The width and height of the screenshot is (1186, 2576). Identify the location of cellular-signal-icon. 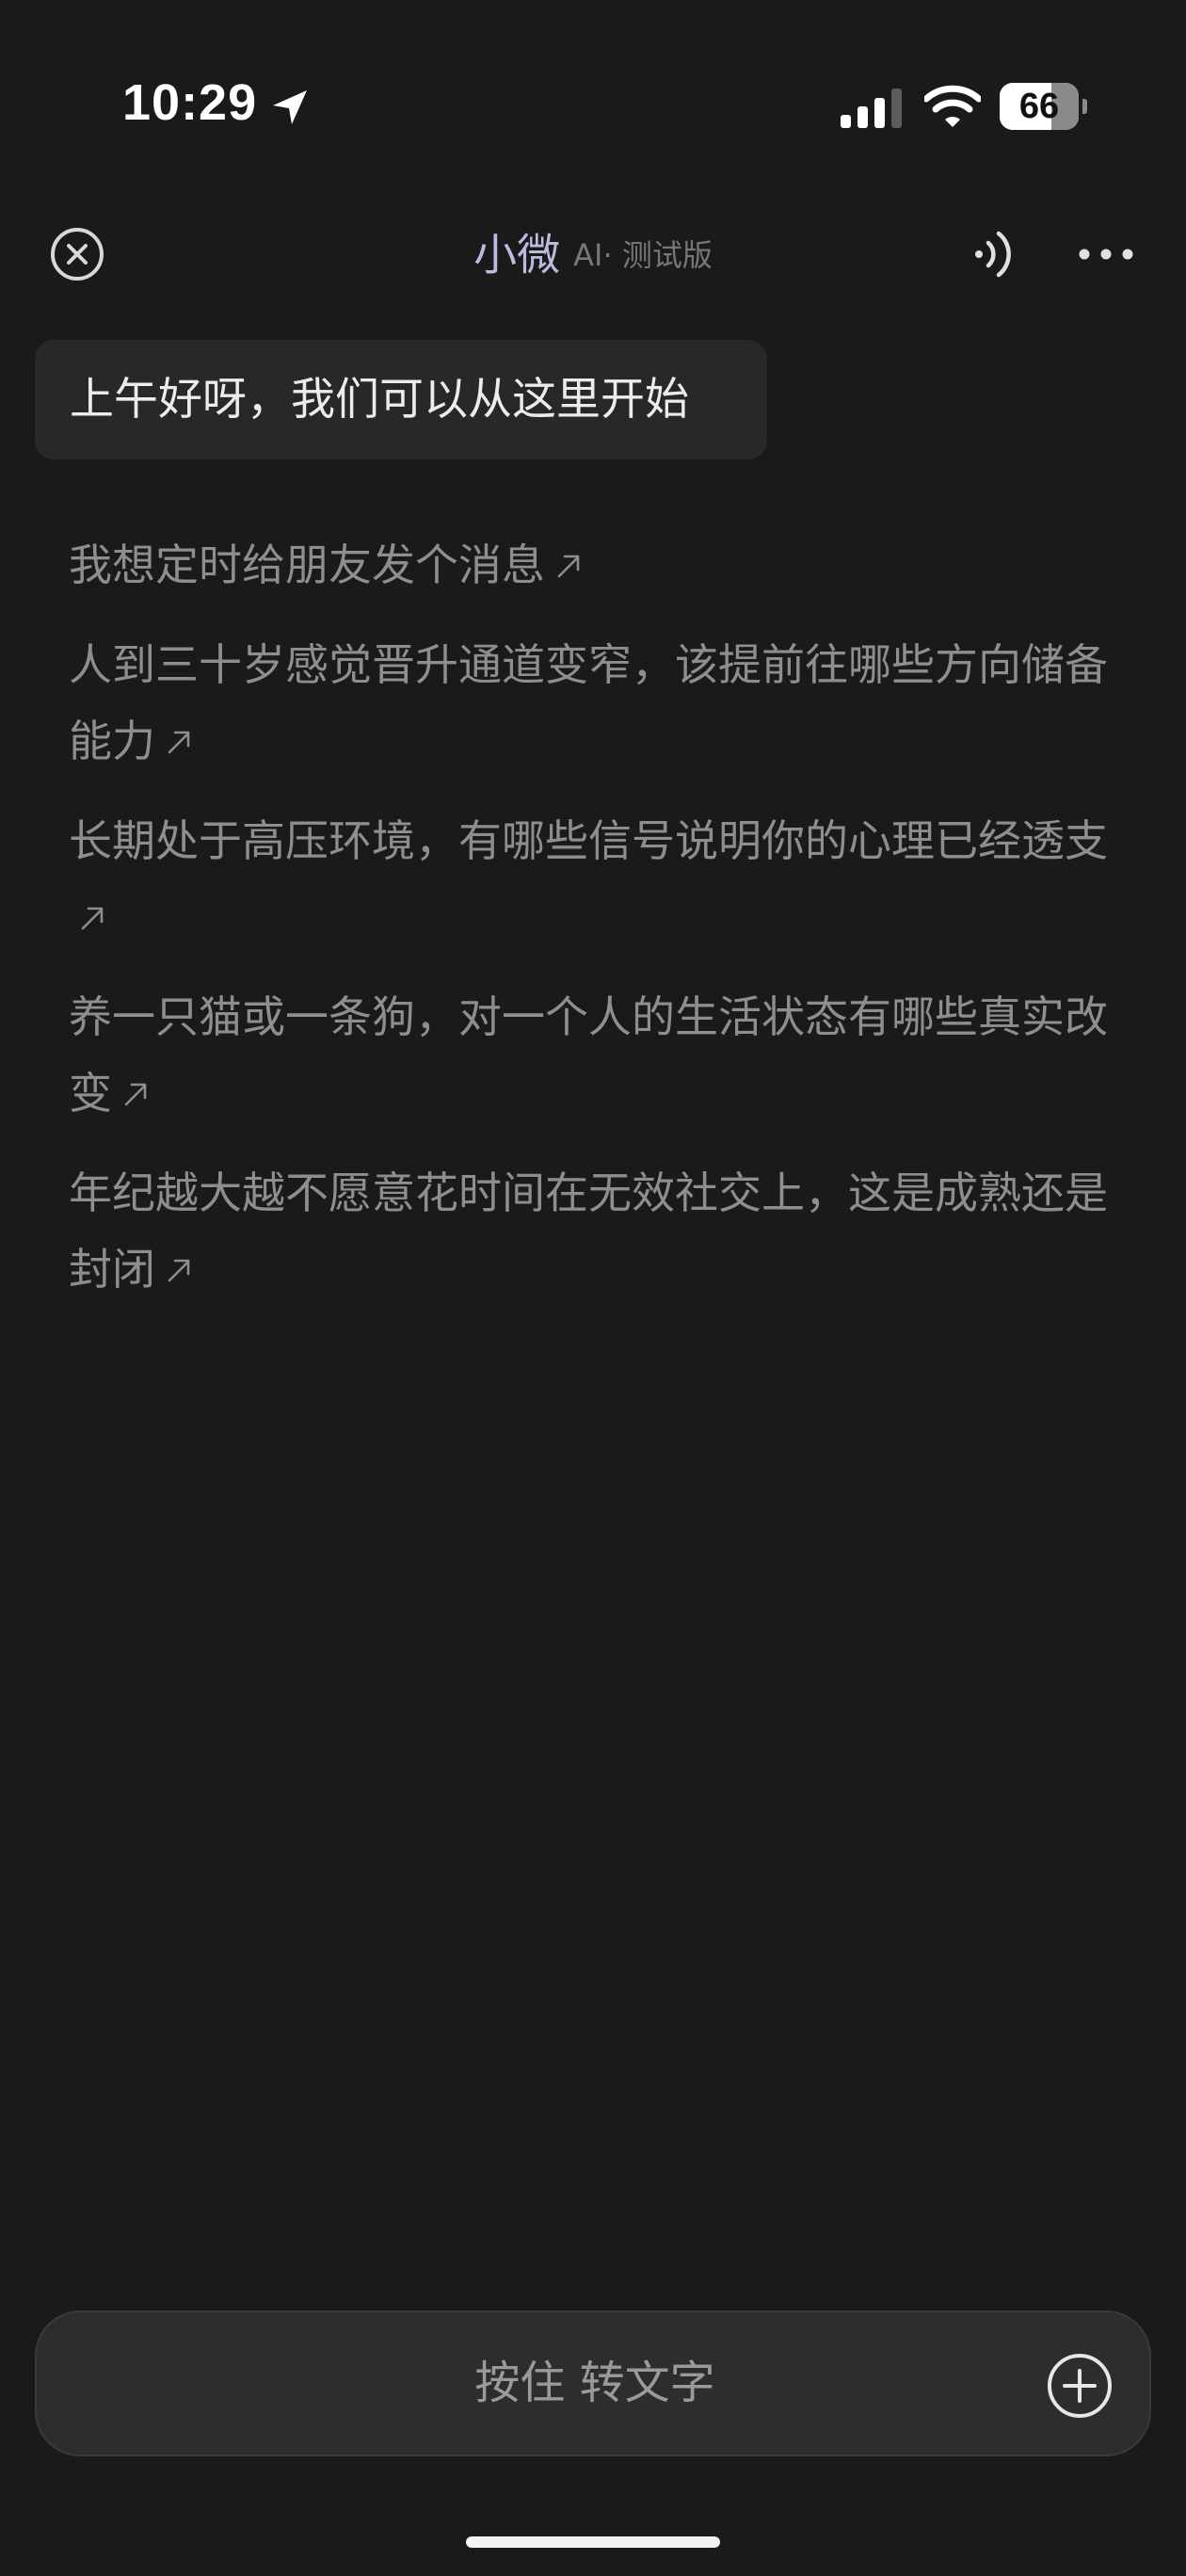
(871, 108).